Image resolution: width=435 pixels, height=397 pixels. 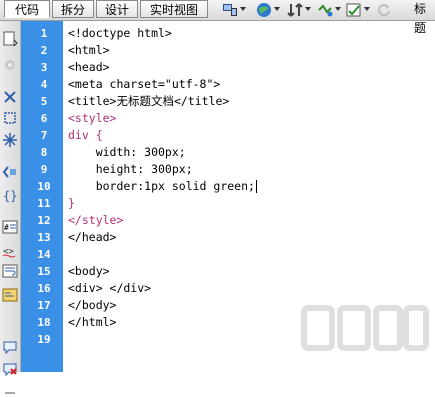 I want to click on collapse-selection-icon, so click(x=10, y=118).